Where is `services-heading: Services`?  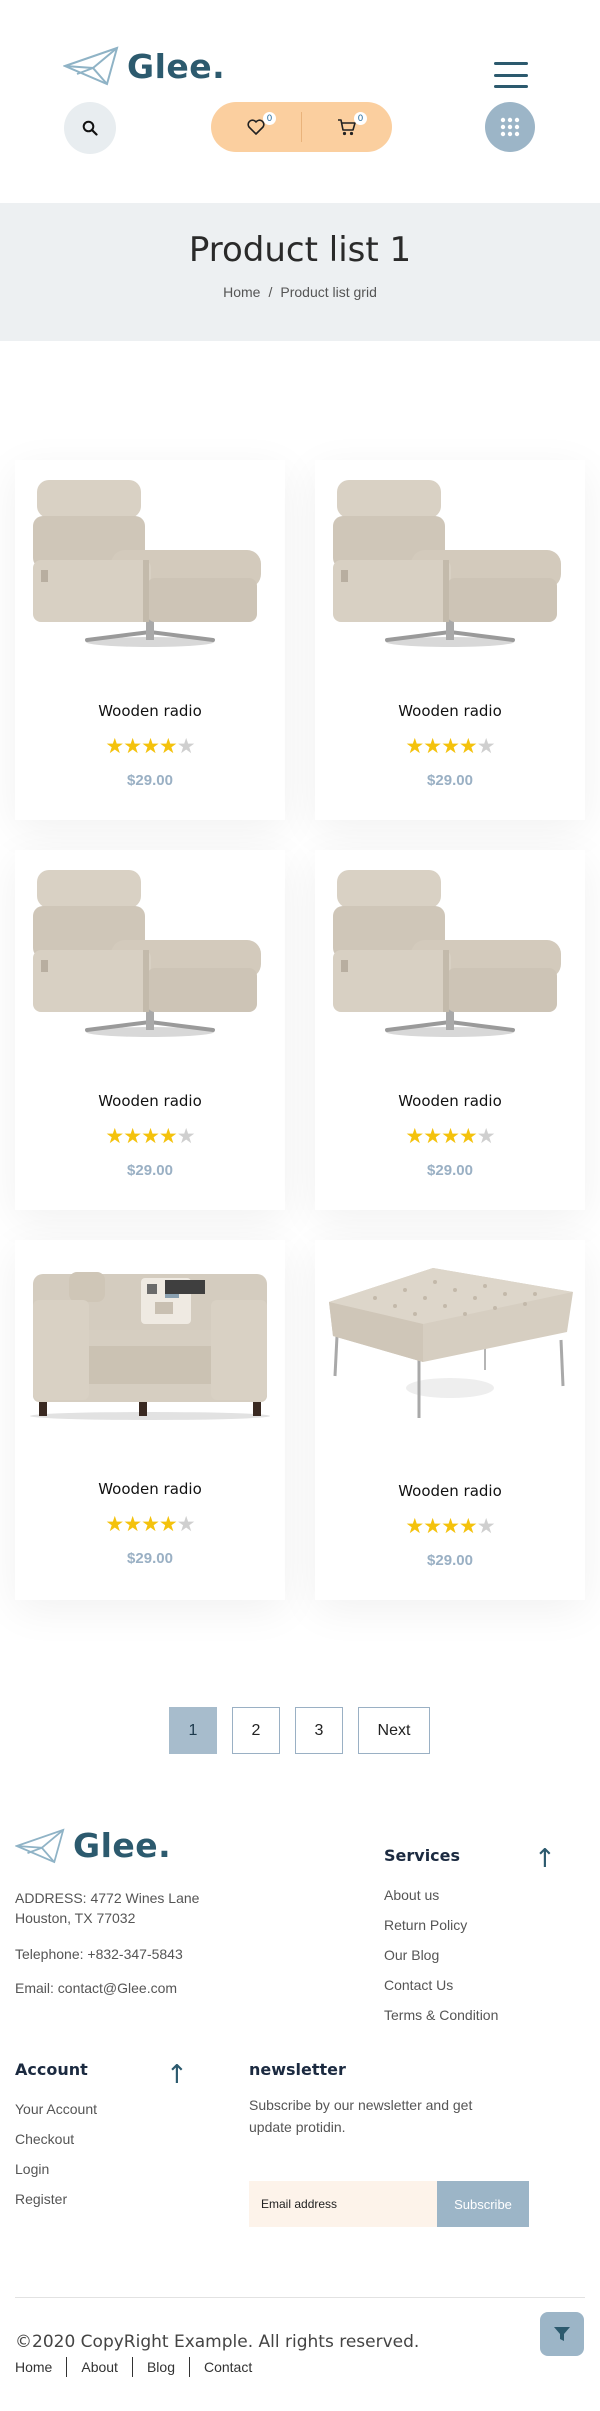
services-heading: Services is located at coordinates (422, 1855).